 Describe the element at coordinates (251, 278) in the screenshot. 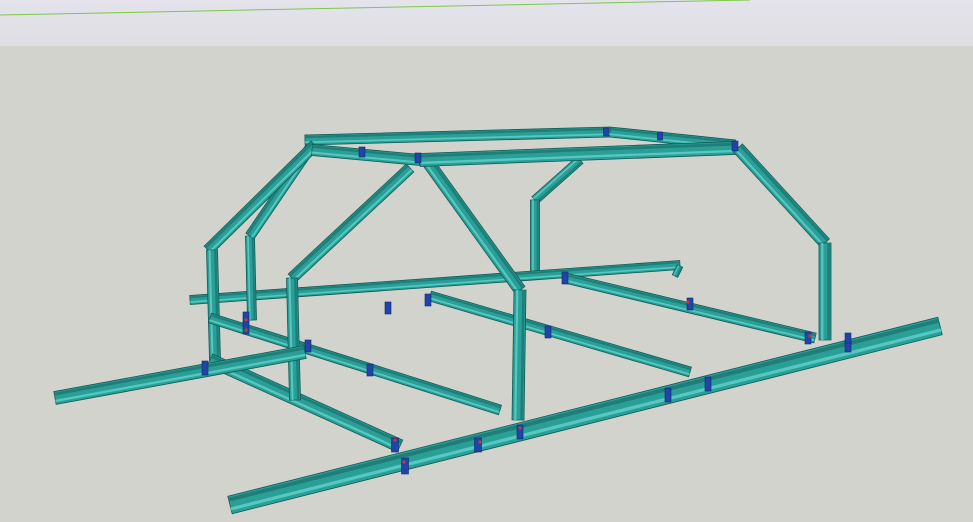

I see `rear-left-post` at that location.